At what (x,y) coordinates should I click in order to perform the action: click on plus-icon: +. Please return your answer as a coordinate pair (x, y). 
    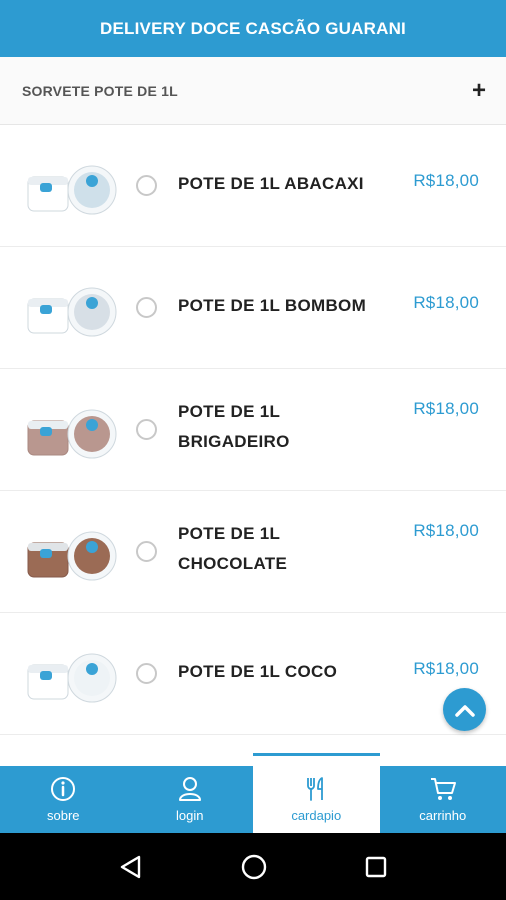
    Looking at the image, I should click on (479, 90).